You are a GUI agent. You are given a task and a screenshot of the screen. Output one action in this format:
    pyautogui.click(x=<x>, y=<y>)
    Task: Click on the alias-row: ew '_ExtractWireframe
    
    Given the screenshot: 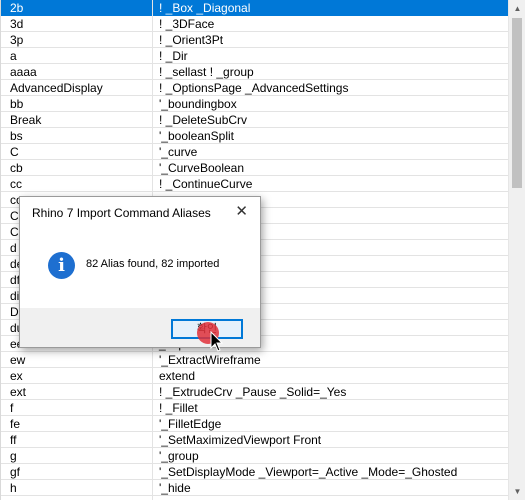 What is the action you would take?
    pyautogui.click(x=255, y=360)
    